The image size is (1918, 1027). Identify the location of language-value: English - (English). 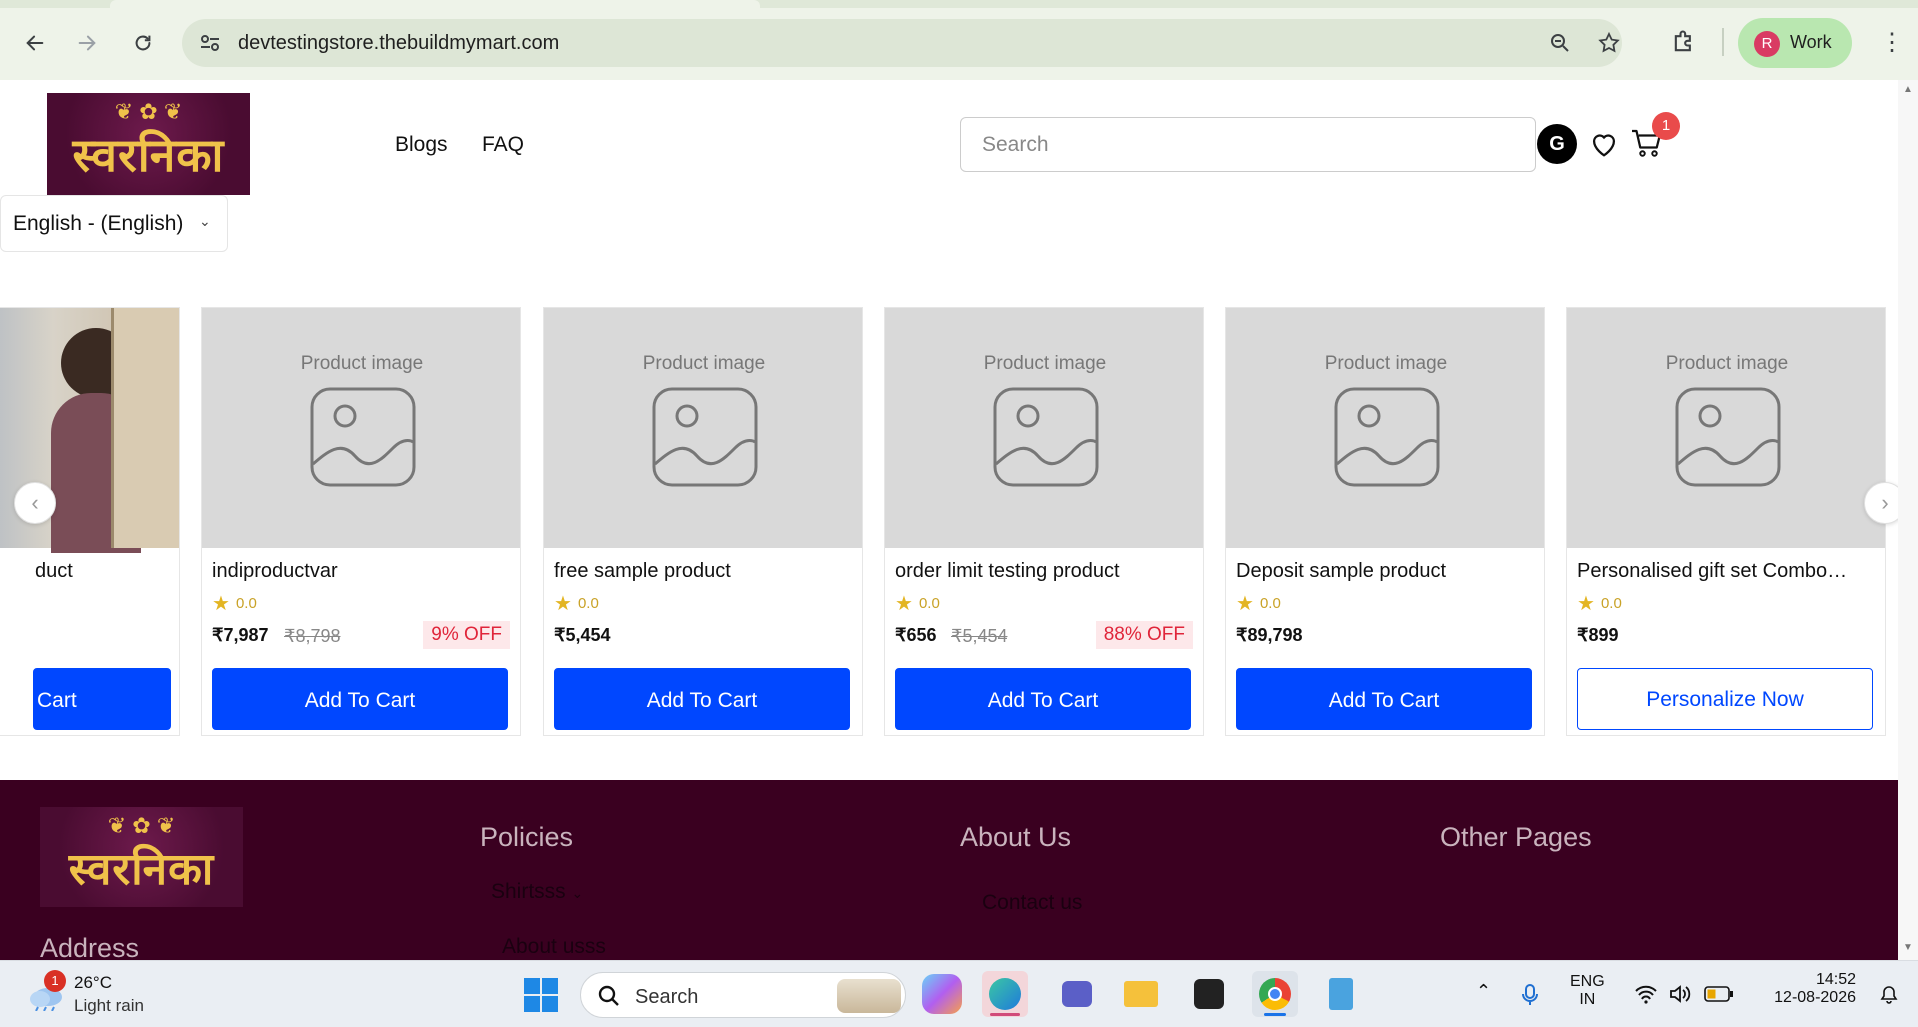
(98, 223).